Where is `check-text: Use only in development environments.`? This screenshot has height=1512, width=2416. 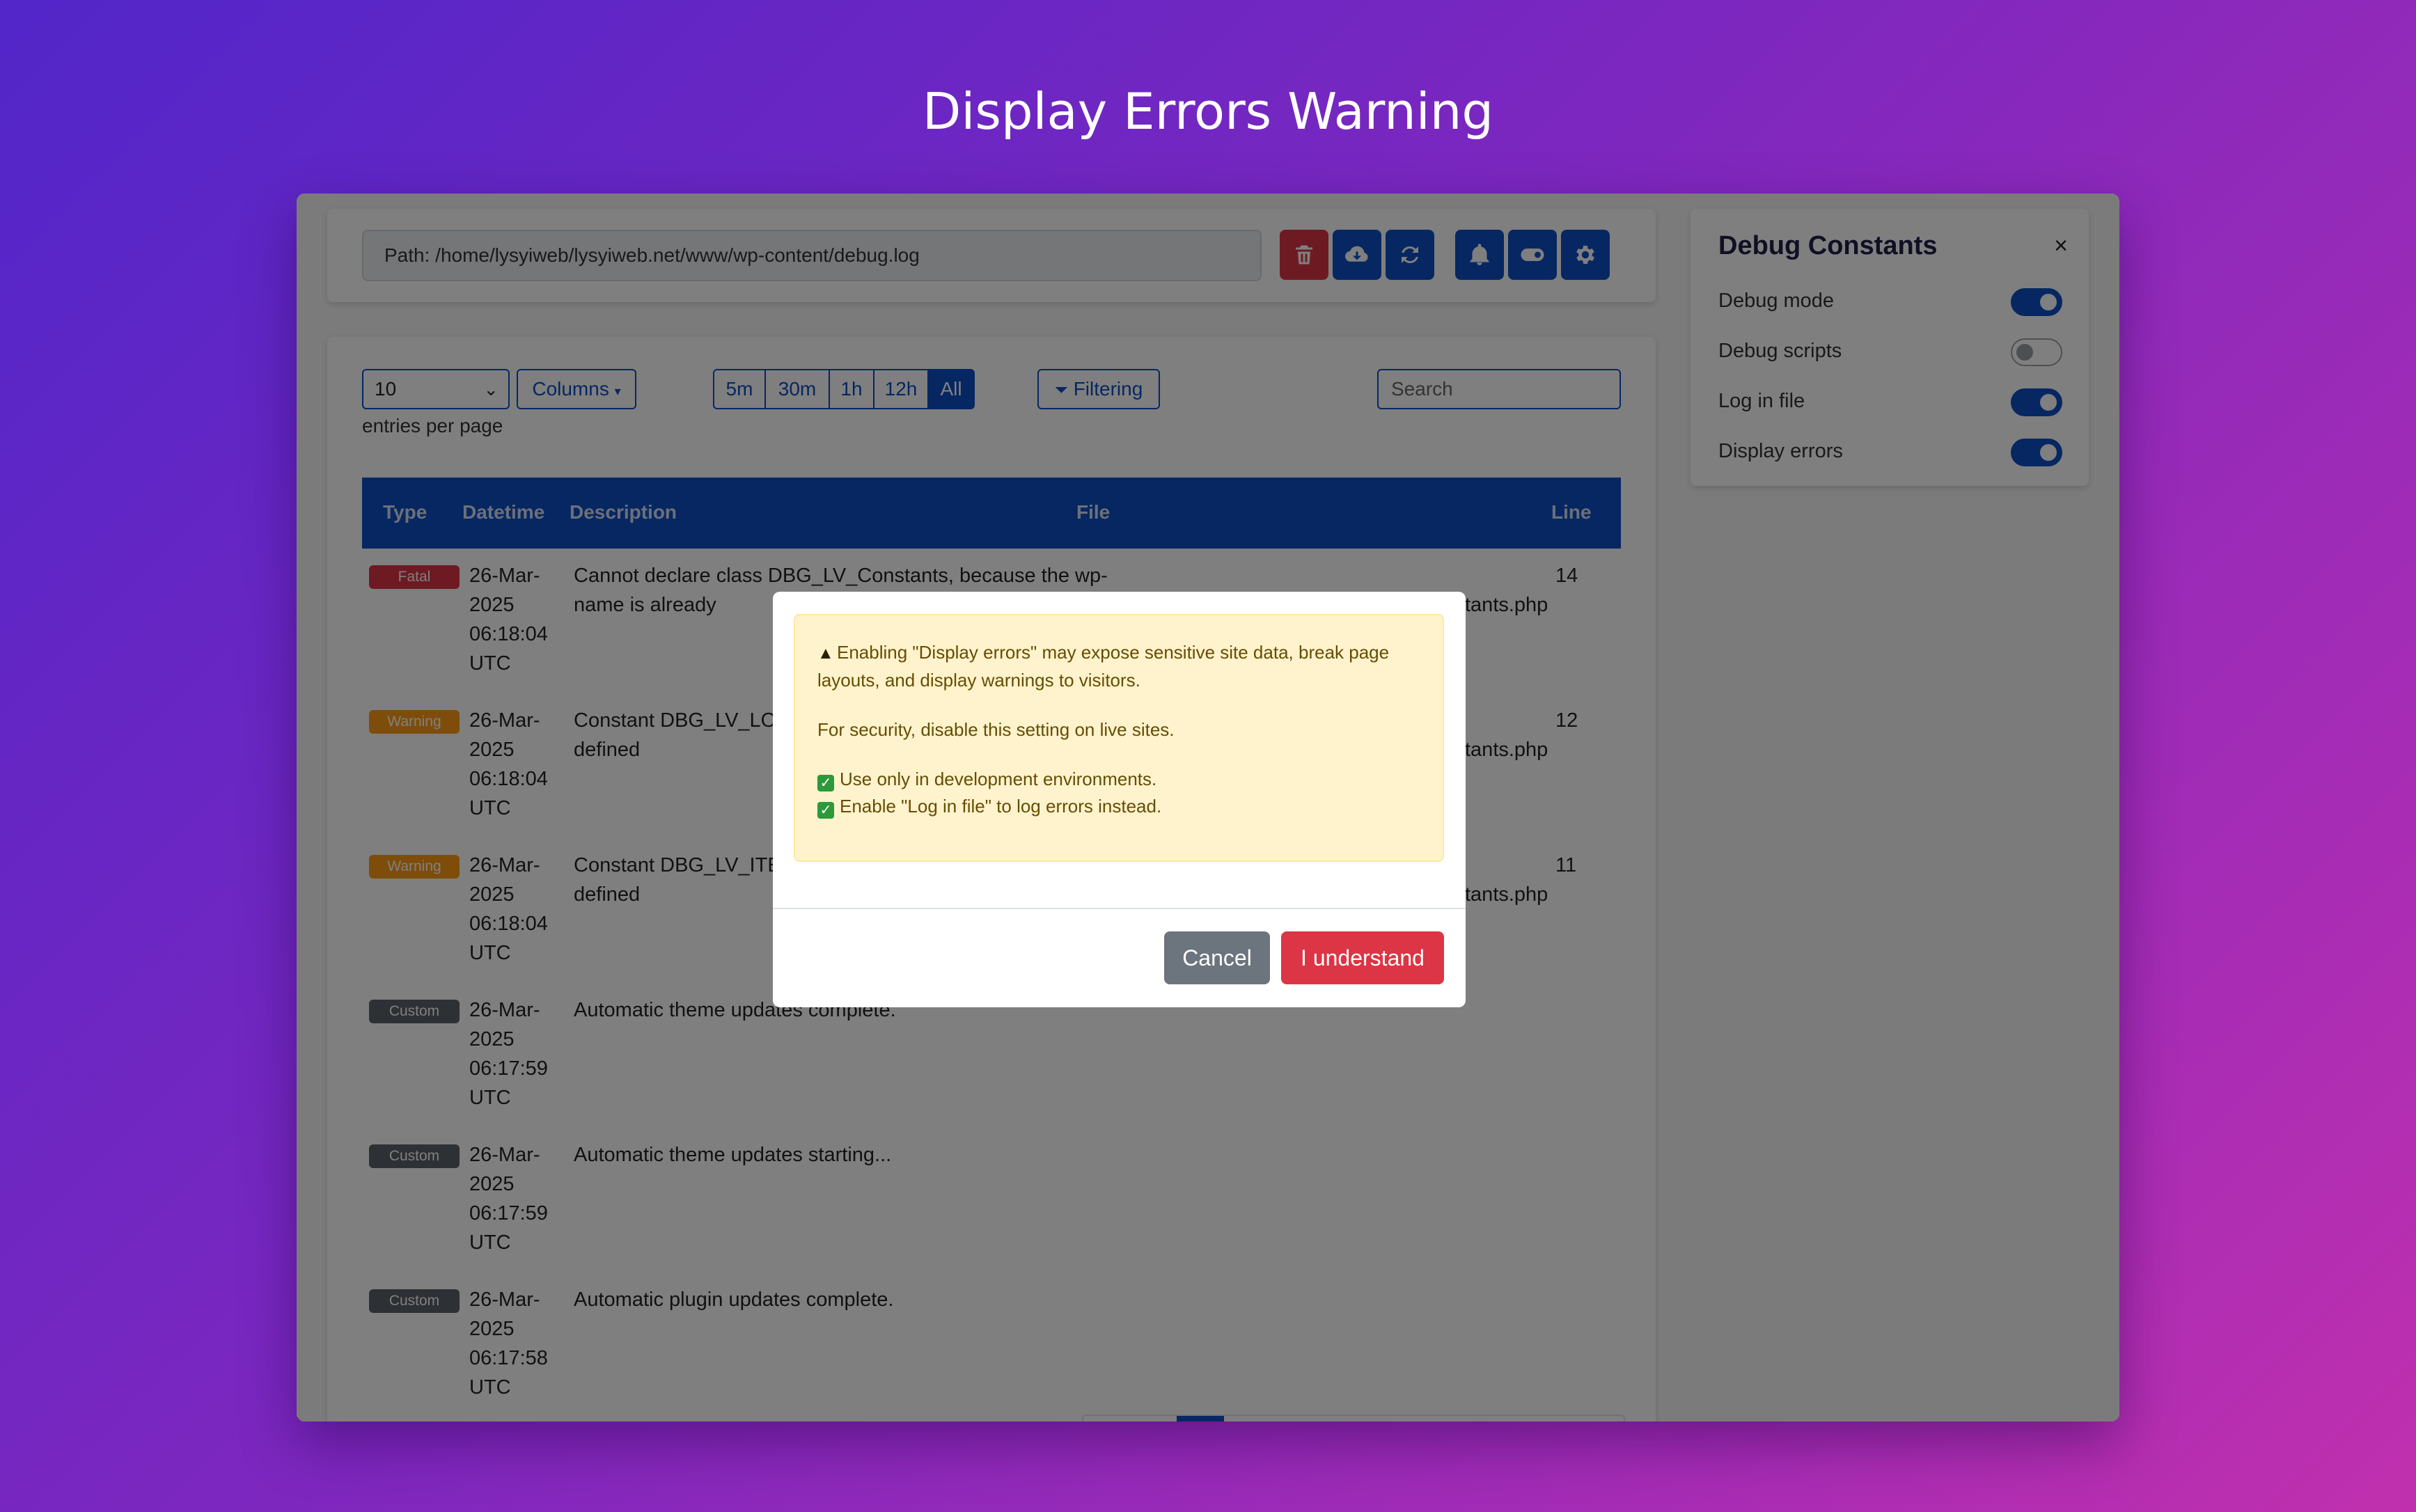
check-text: Use only in development environments. is located at coordinates (999, 779).